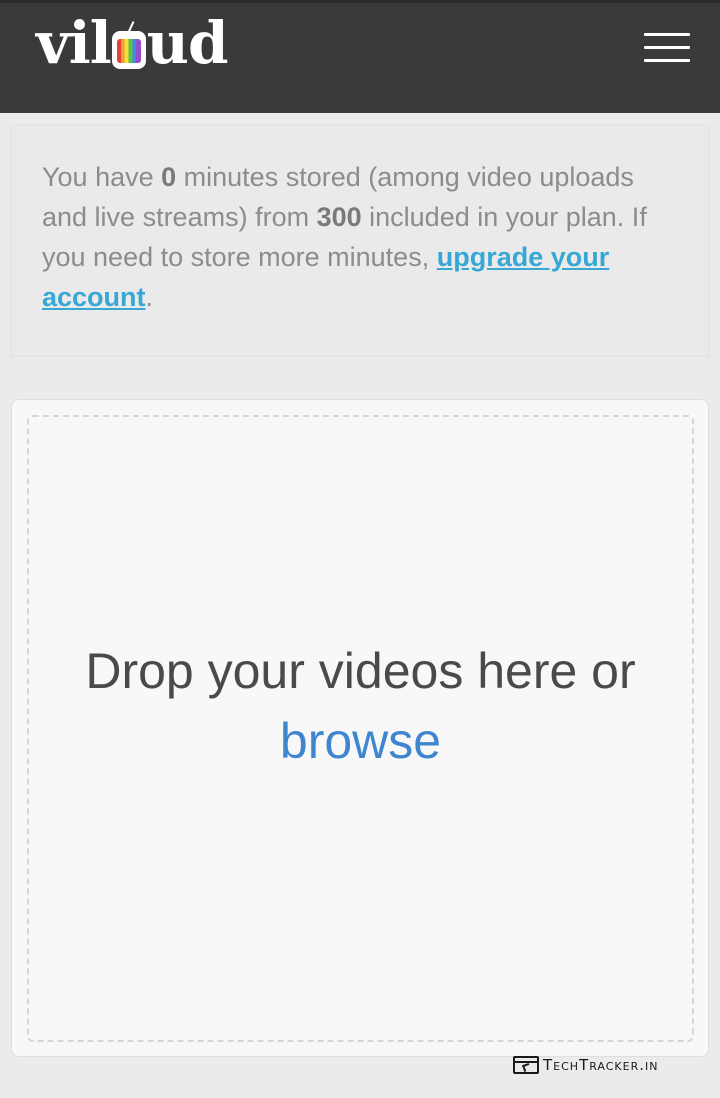 The height and width of the screenshot is (1098, 720). What do you see at coordinates (360, 56) in the screenshot?
I see `top-navigation-bar: vil ud` at bounding box center [360, 56].